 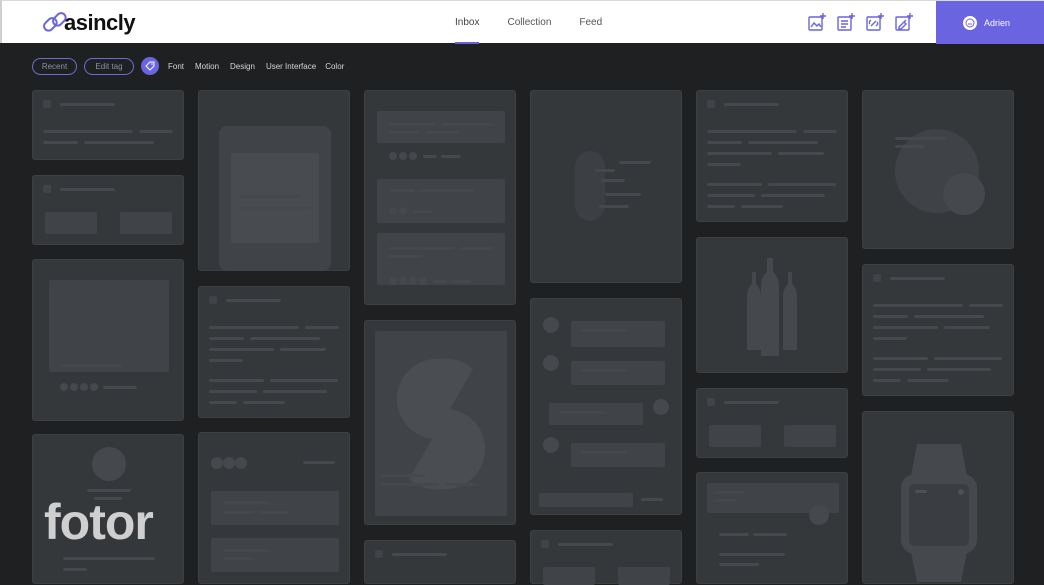 I want to click on tag-design: Design, so click(x=242, y=66).